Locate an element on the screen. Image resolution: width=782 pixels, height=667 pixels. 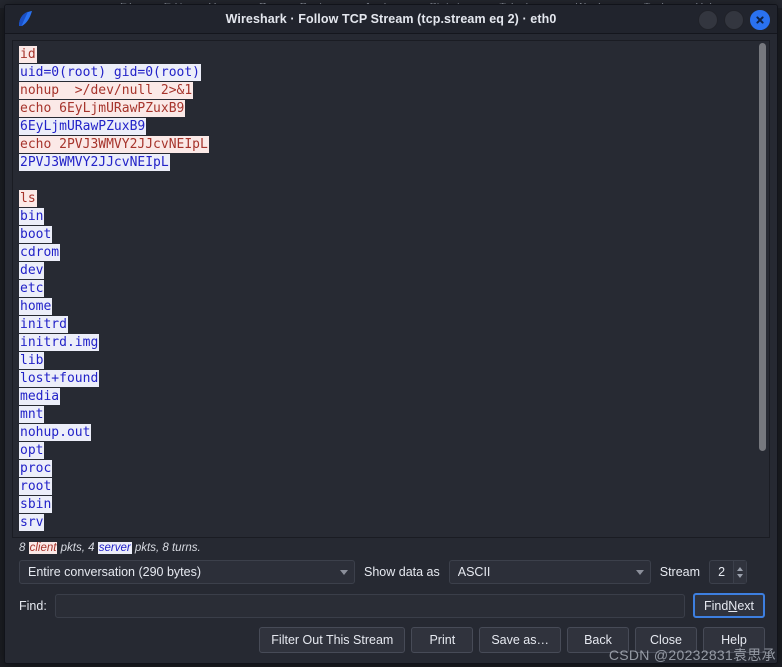
status-middle-text: pkts, is located at coordinates (73, 548).